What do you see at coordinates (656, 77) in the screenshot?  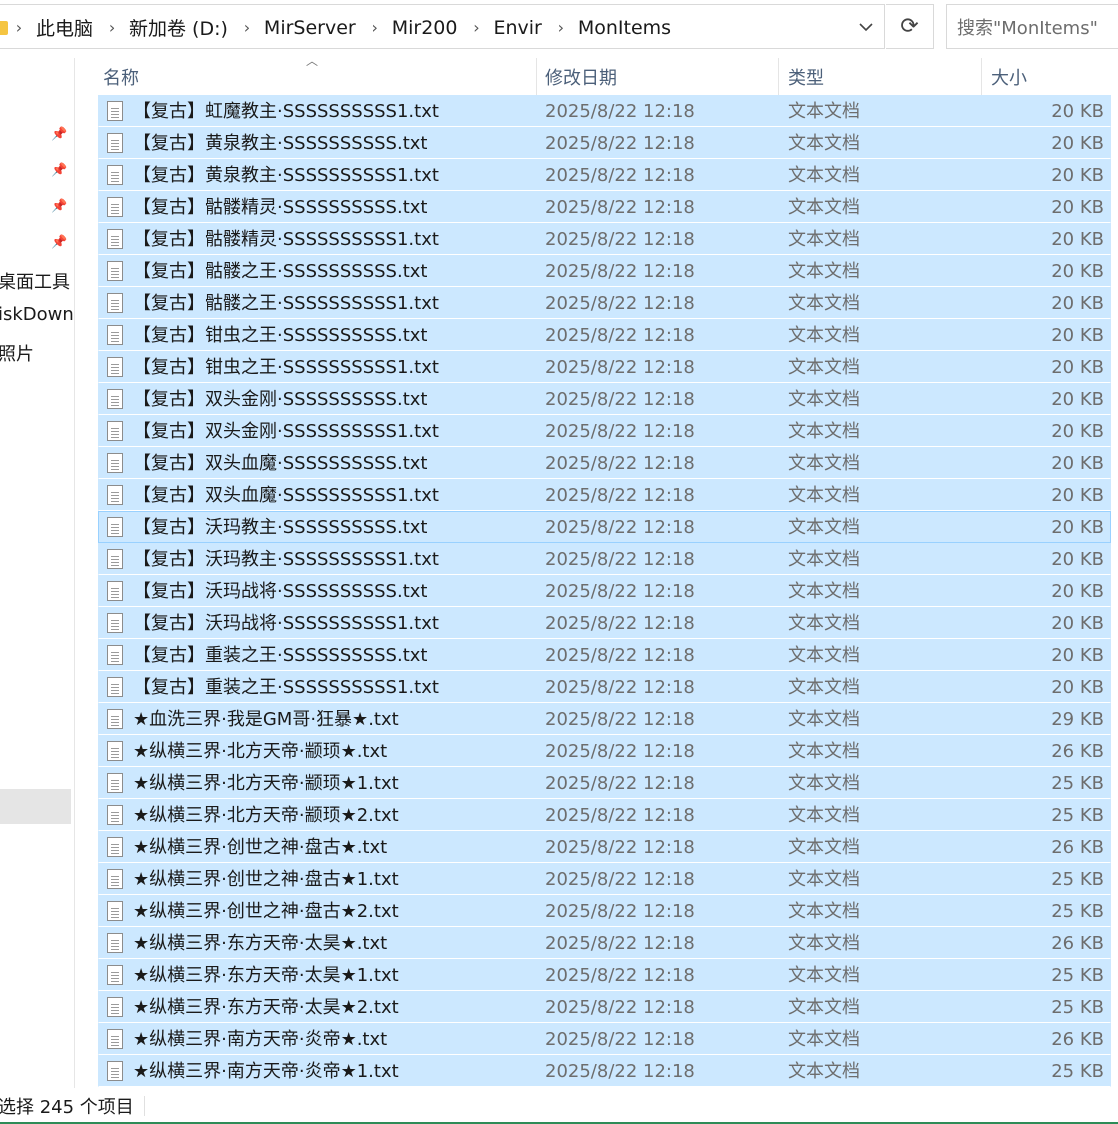 I see `column-header-date: 修改日期` at bounding box center [656, 77].